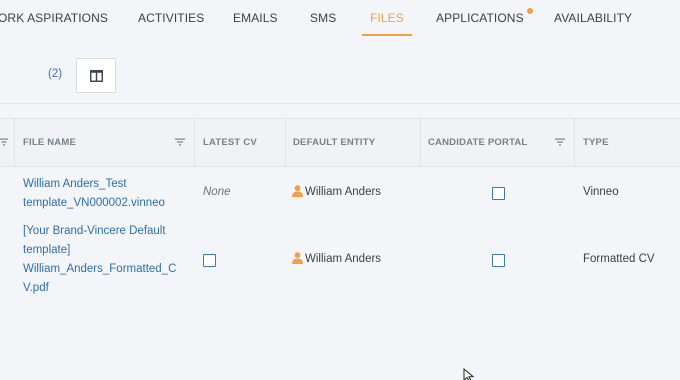 This screenshot has width=680, height=380. I want to click on notification-dot, so click(529, 11).